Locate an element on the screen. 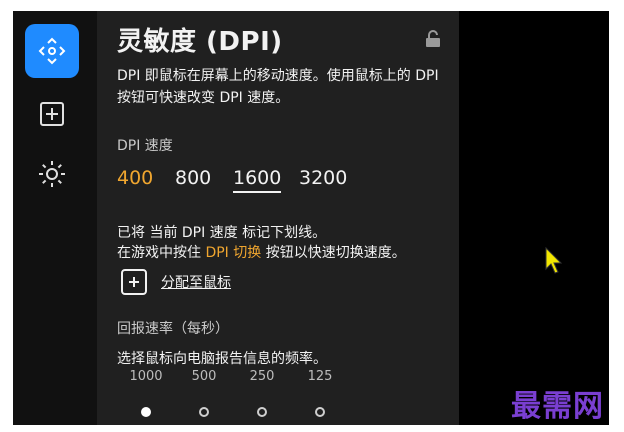 This screenshot has height=432, width=624. dpi-shift-highlight: DPI 切换 is located at coordinates (233, 253).